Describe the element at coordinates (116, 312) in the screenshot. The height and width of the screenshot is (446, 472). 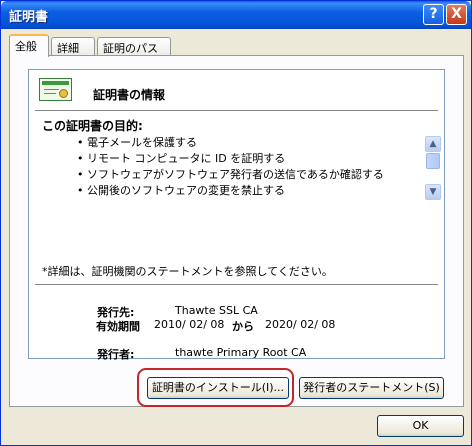
I see `issued-to-label: 発行先:` at that location.